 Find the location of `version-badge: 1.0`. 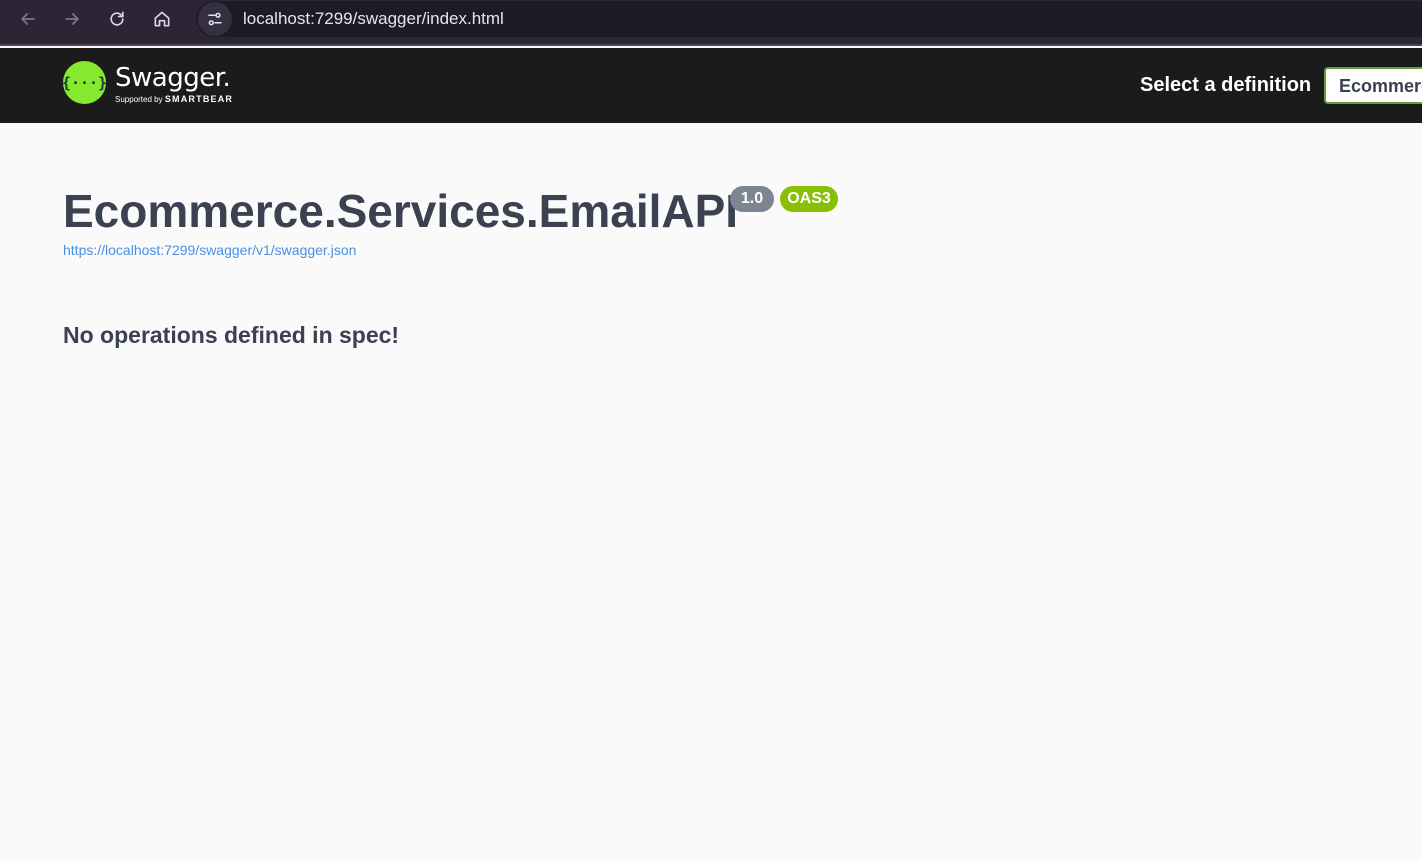

version-badge: 1.0 is located at coordinates (752, 199).